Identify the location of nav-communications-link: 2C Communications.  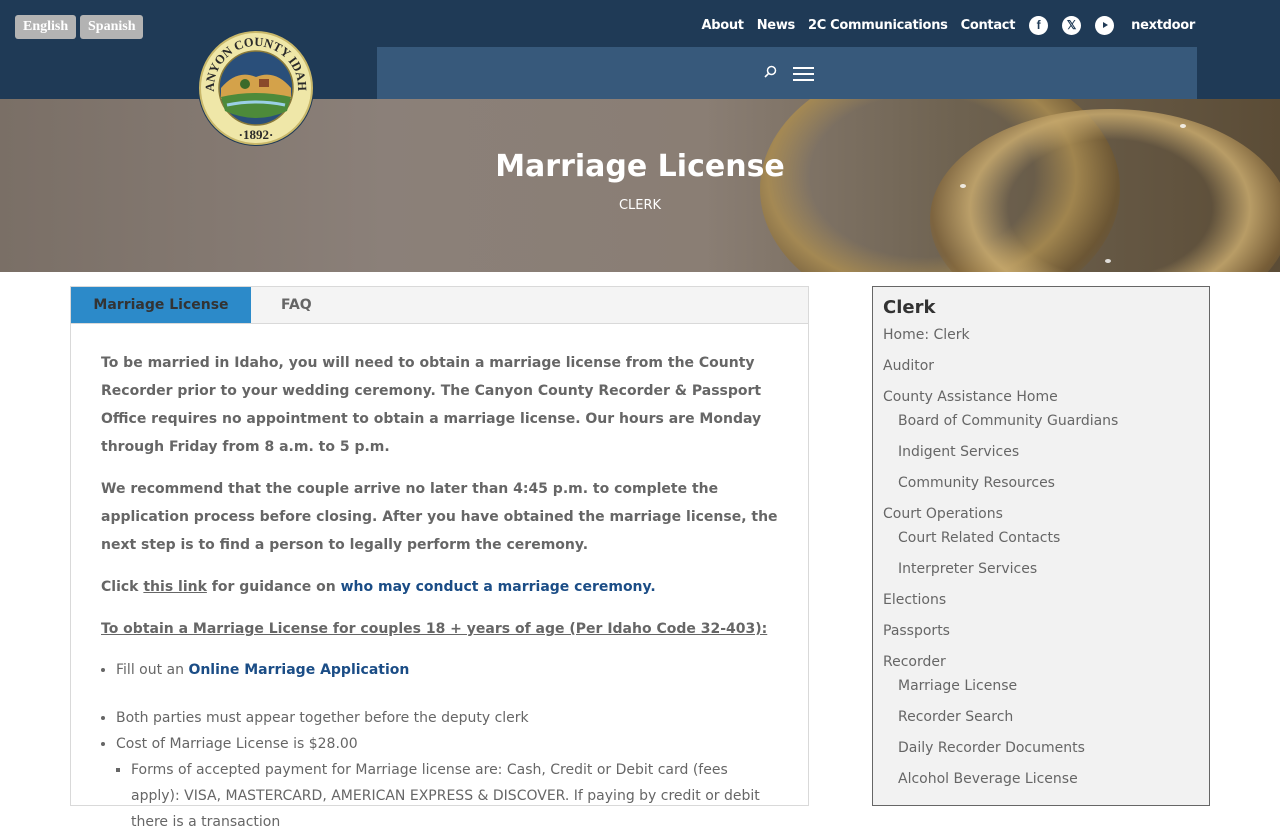
(878, 25).